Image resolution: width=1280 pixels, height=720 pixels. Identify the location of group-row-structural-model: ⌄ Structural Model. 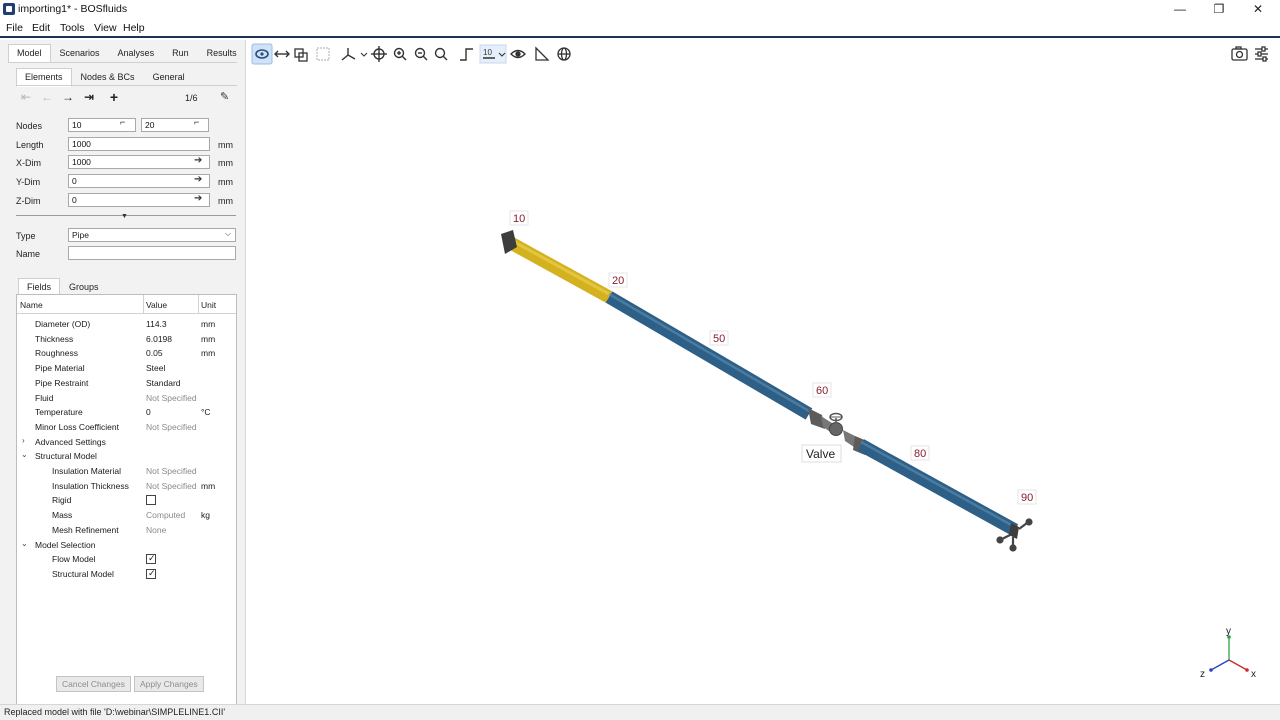
(126, 456).